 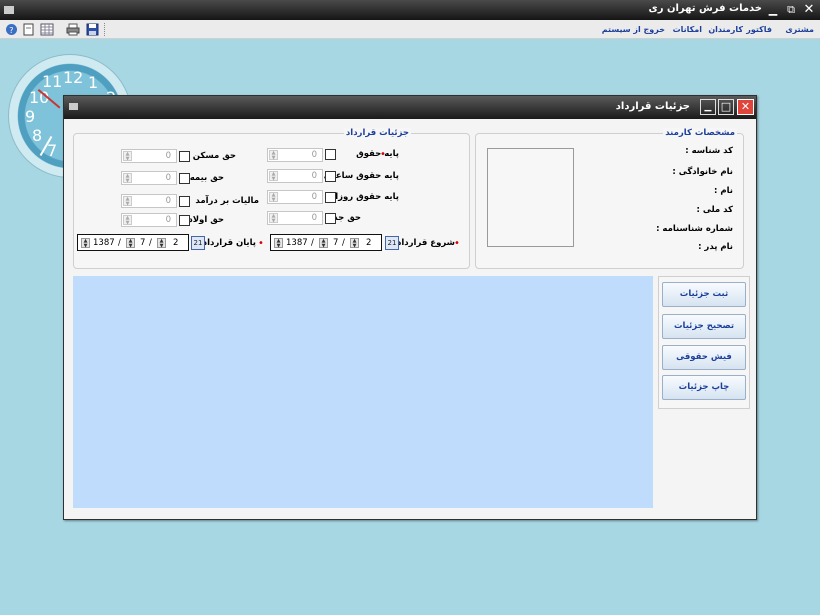 I want to click on menu-facilities: امکانات, so click(x=687, y=29).